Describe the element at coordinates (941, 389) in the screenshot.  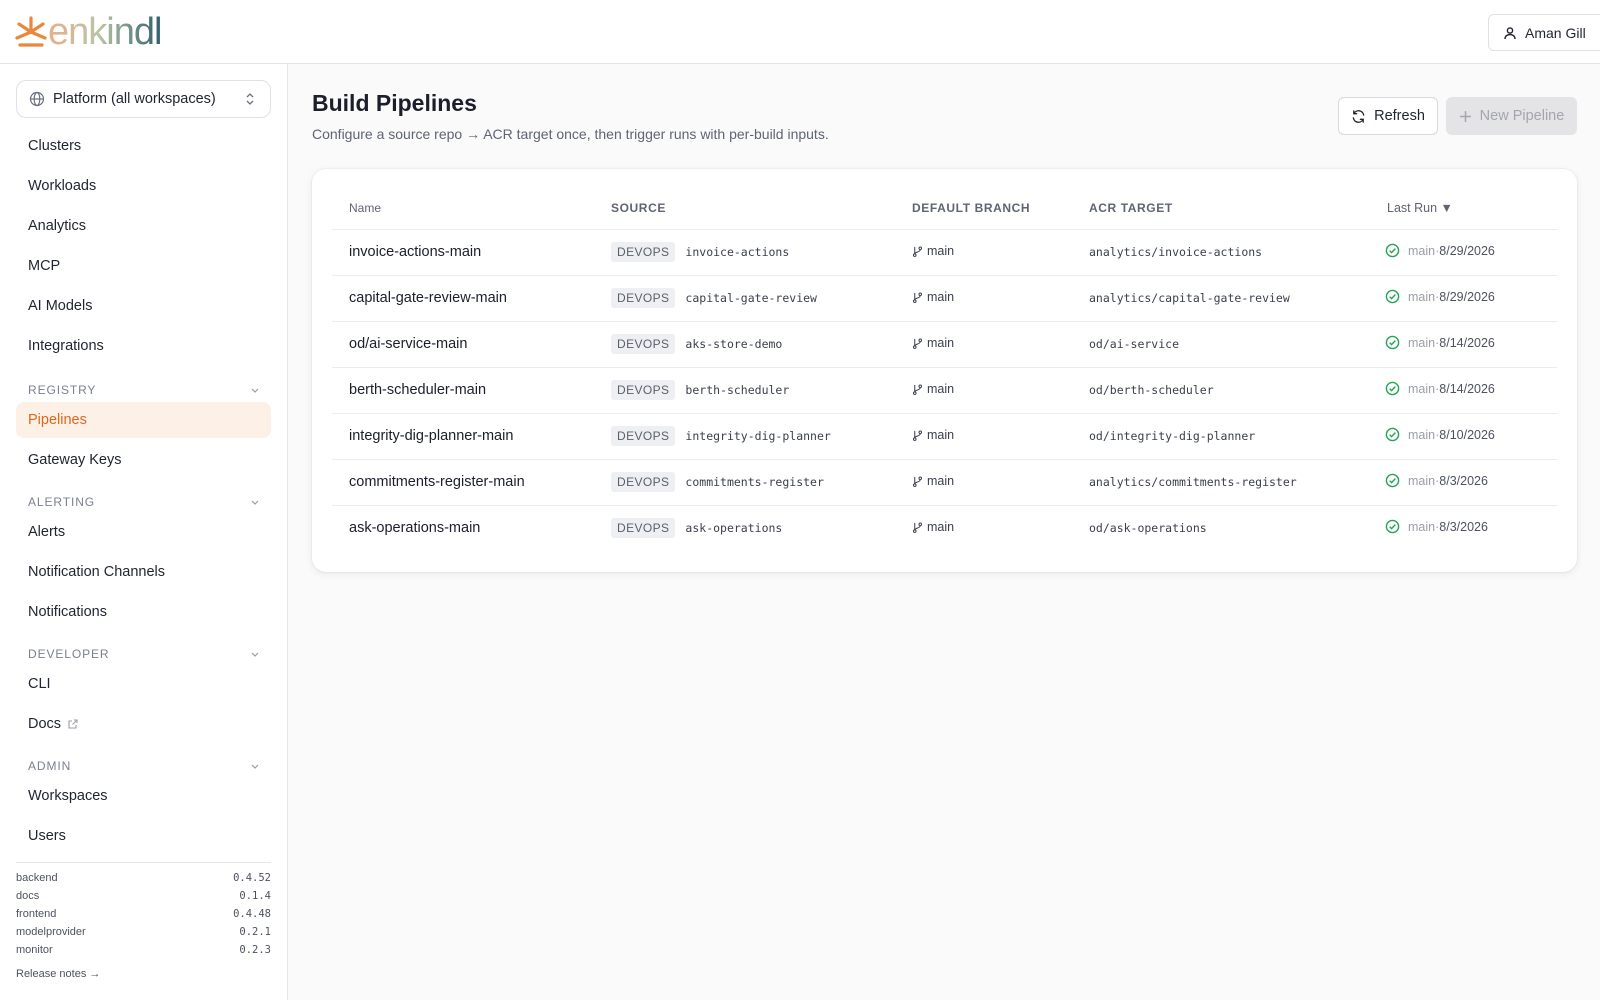
I see `default-branch: main` at that location.